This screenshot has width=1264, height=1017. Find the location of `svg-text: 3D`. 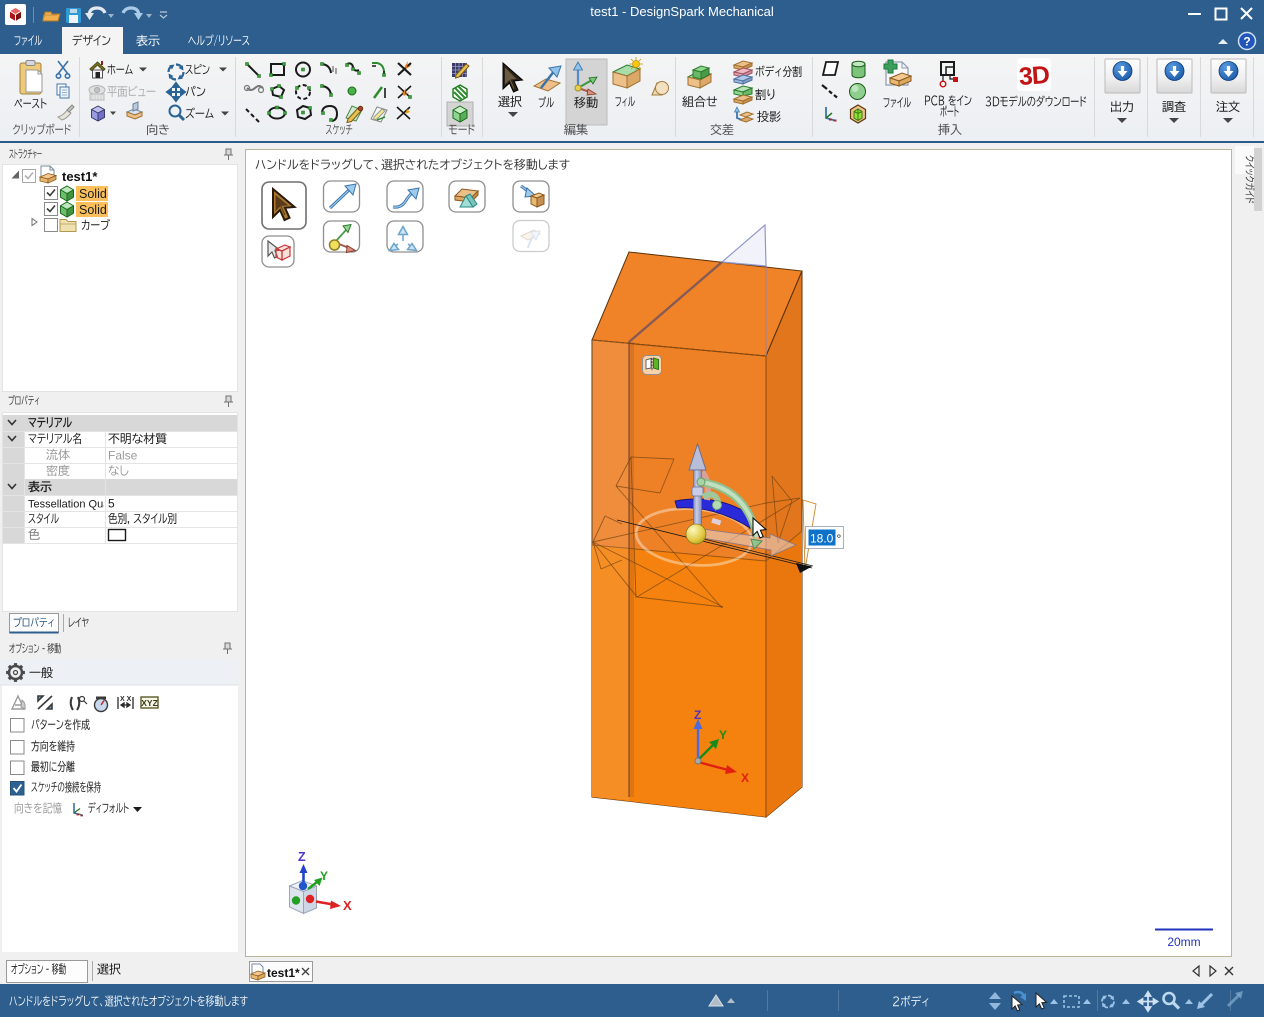

svg-text: 3D is located at coordinates (1034, 76).